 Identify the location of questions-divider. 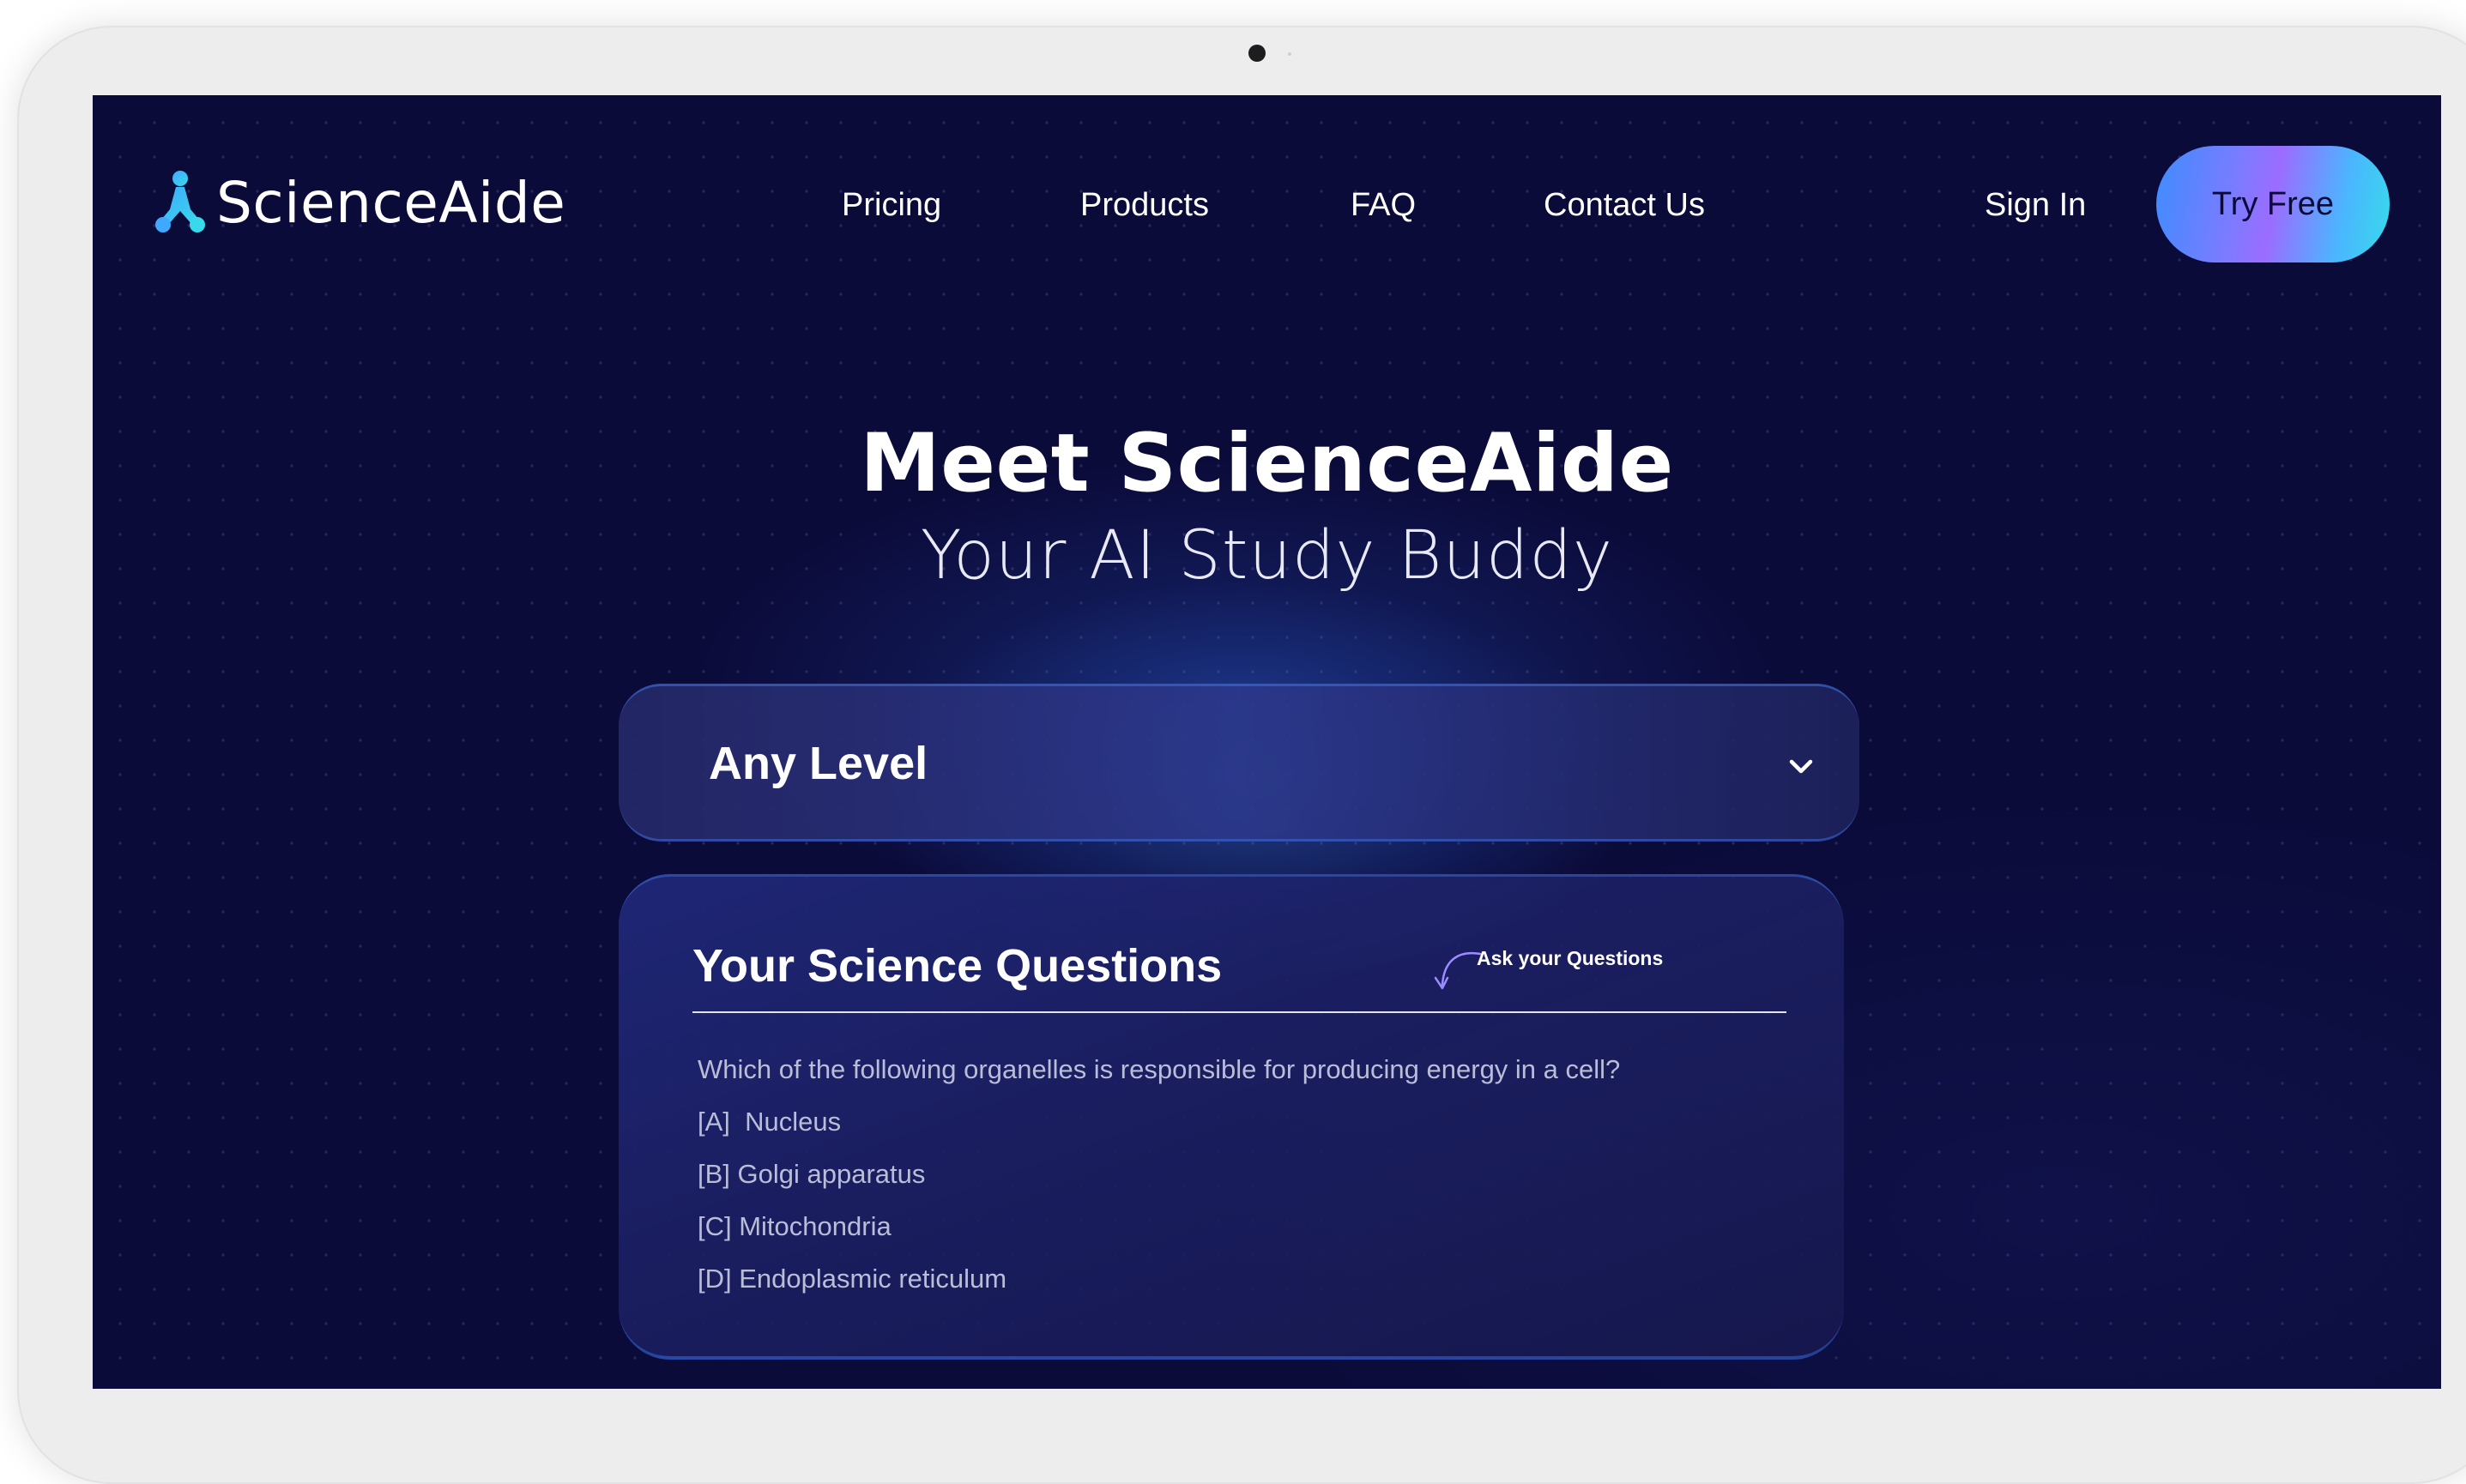
(1239, 1012).